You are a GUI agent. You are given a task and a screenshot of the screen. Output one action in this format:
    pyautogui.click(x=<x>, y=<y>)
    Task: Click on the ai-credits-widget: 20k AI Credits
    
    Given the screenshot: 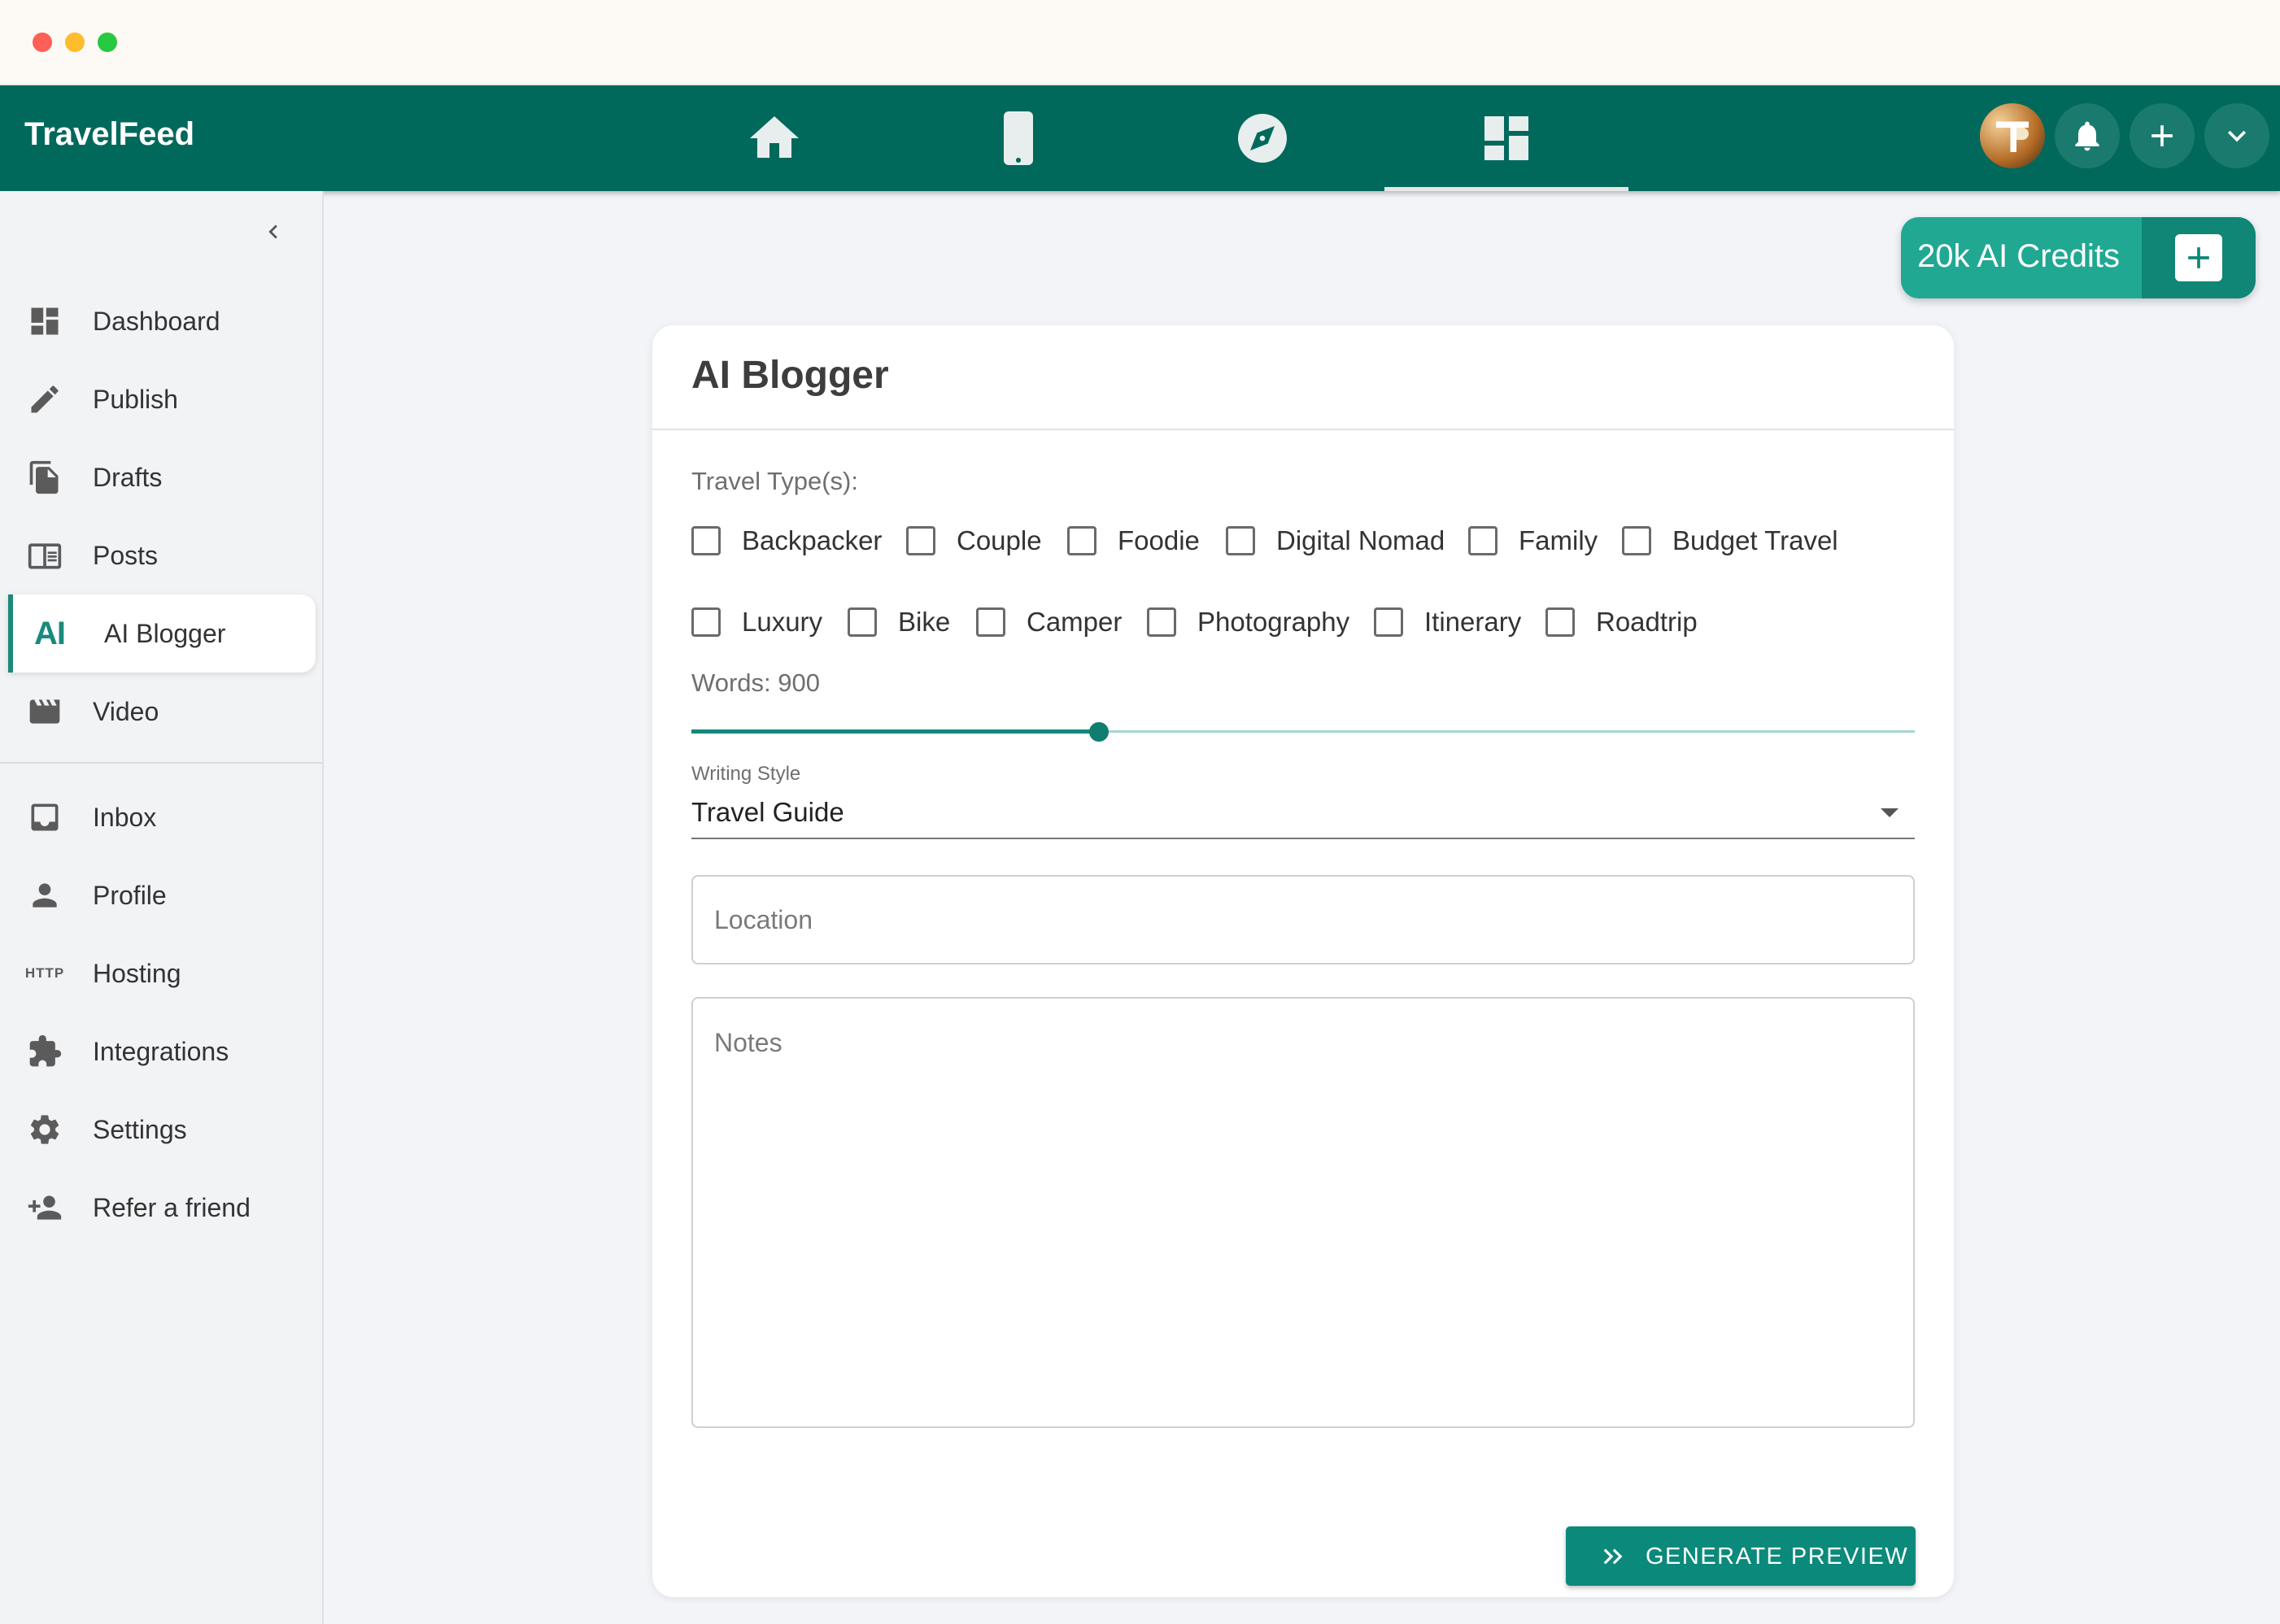 What is the action you would take?
    pyautogui.click(x=2078, y=257)
    